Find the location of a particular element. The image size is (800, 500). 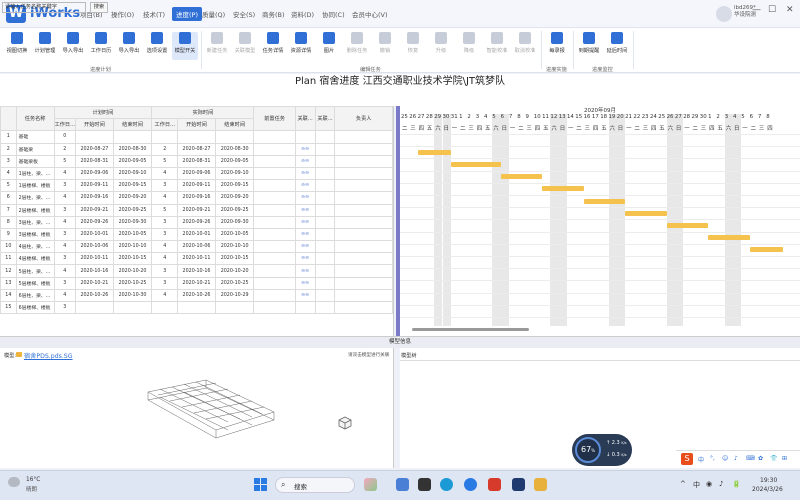

cell-name: 3层楼梯、楼板 is located at coordinates (35, 234).